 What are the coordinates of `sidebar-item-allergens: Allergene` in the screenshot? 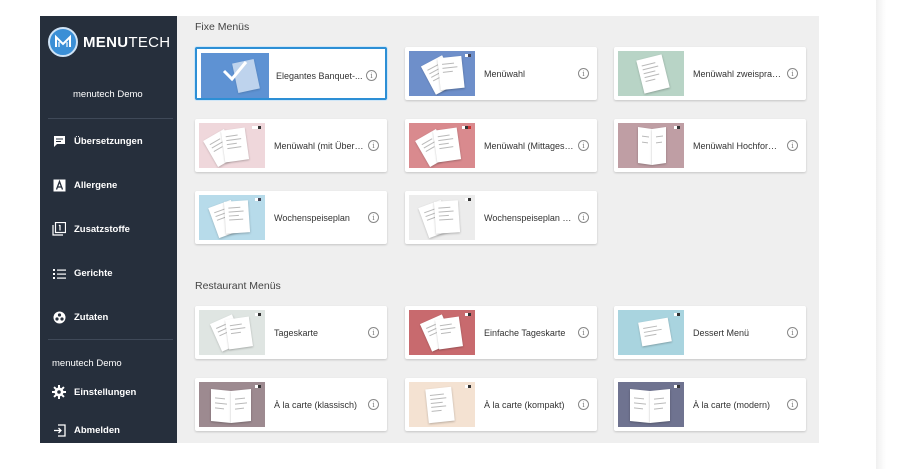 It's located at (110, 185).